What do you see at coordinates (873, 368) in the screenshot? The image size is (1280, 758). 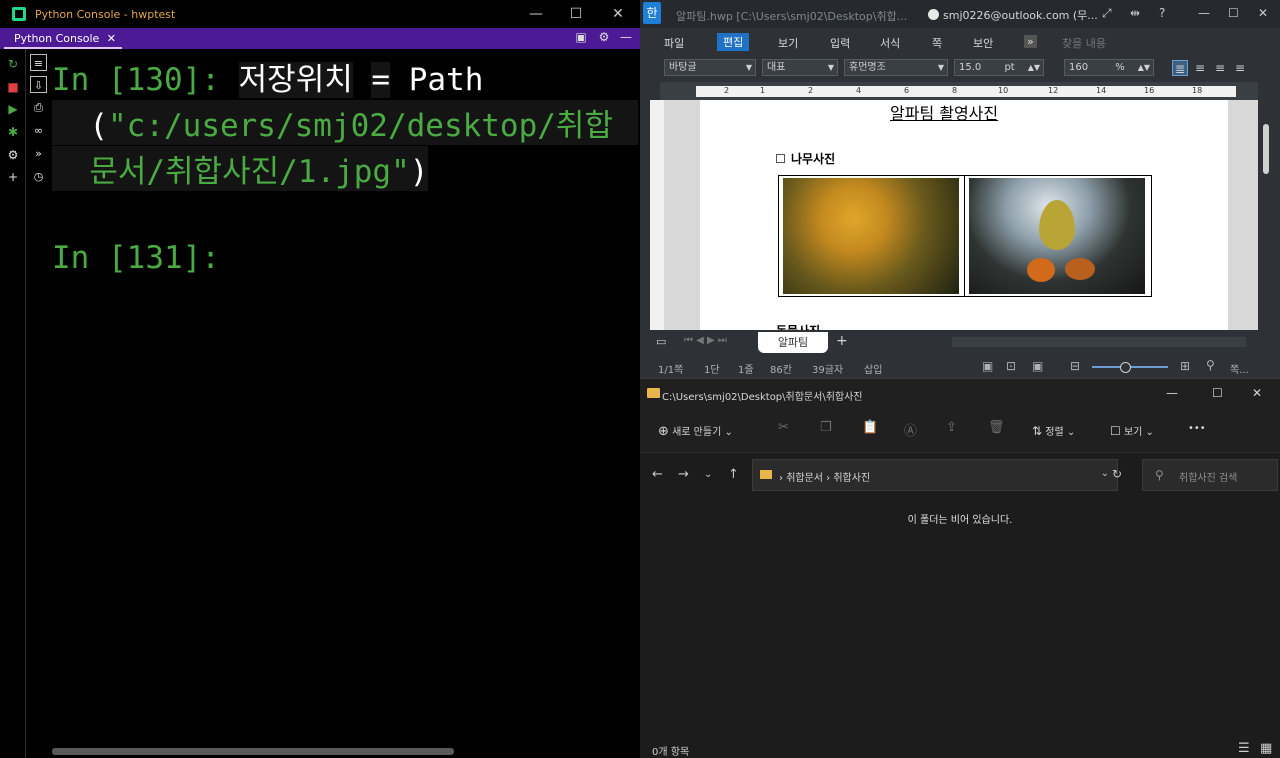 I see `status-mode: 삽입` at bounding box center [873, 368].